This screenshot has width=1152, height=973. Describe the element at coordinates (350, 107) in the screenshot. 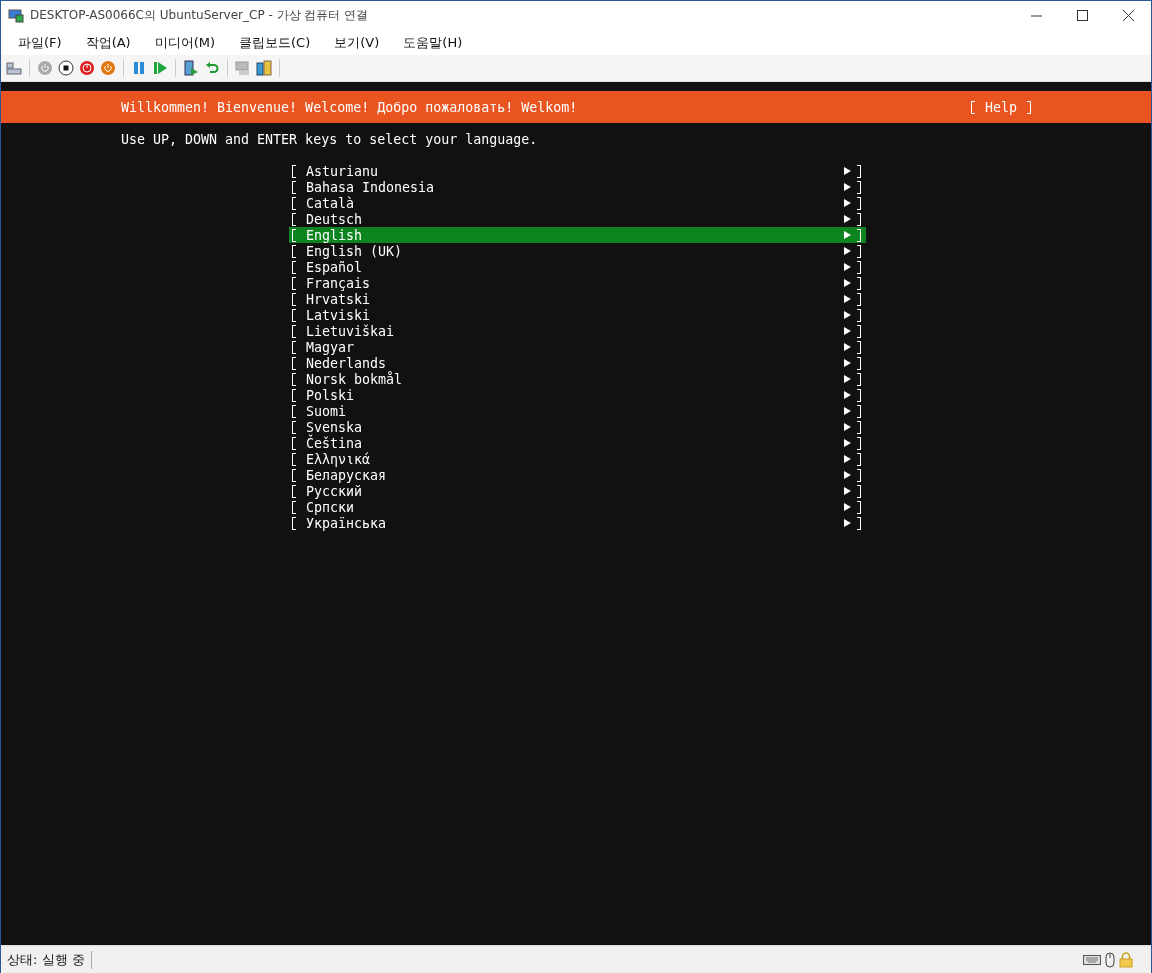

I see `welcome-text: Willkommen! Bienvenue! Welcome! Добро пожаловать! Welkom!` at that location.